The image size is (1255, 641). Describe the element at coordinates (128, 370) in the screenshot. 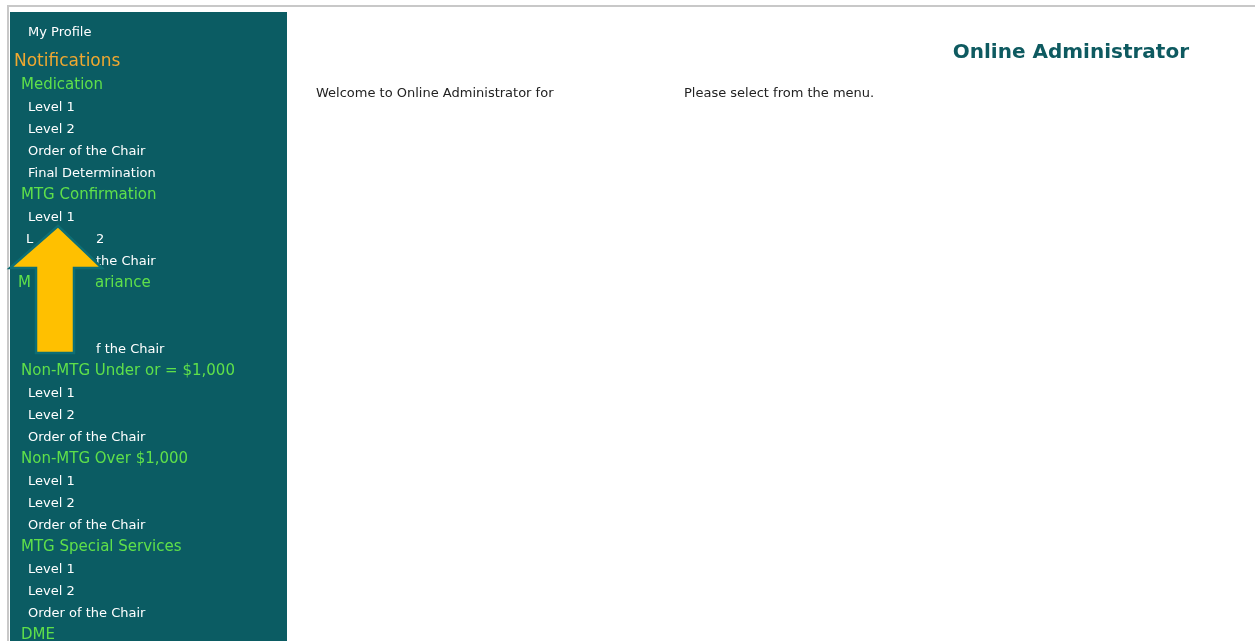

I see `menu-heading: Non-MTG Under or = $1,000` at that location.